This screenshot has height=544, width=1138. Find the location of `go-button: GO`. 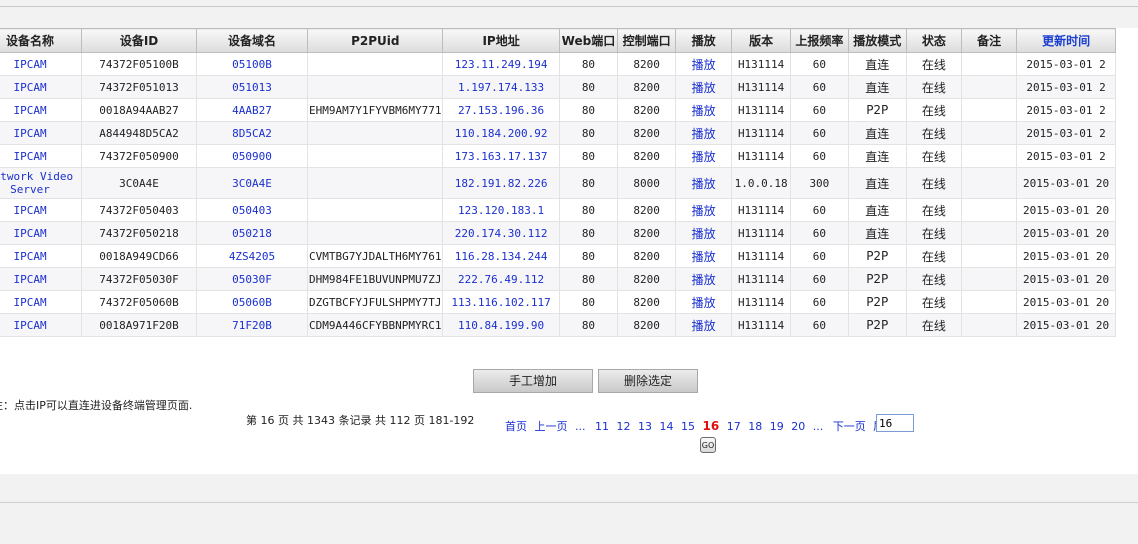

go-button: GO is located at coordinates (708, 445).